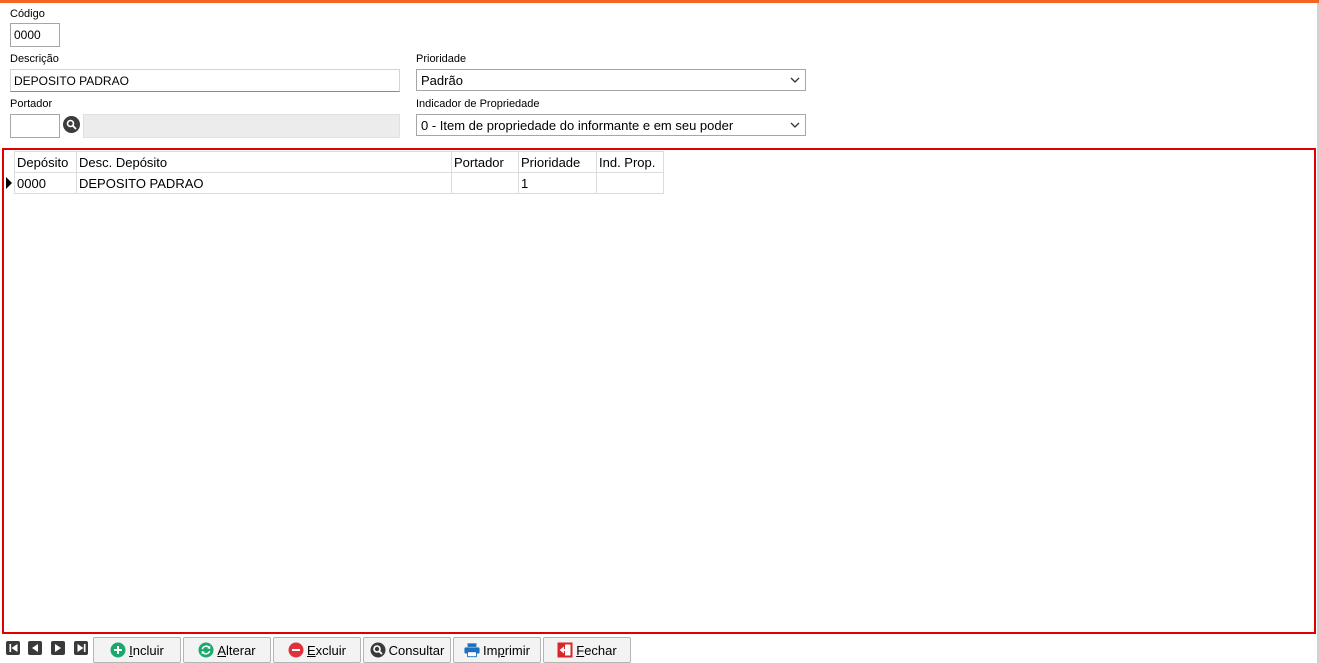 The height and width of the screenshot is (663, 1319). Describe the element at coordinates (146, 650) in the screenshot. I see `incluir-label: Incluir` at that location.